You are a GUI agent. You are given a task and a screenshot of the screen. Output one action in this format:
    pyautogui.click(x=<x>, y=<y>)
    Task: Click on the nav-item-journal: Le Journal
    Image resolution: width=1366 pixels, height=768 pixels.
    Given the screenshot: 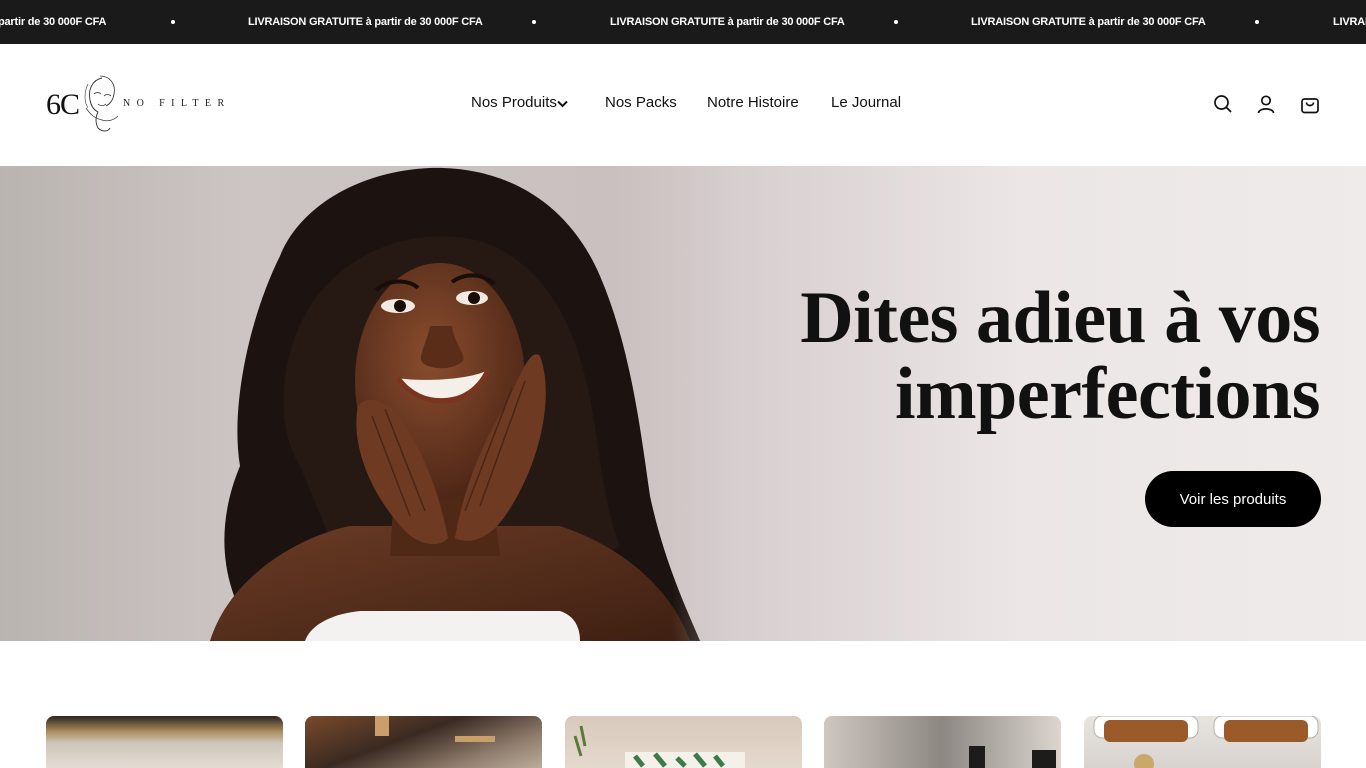 What is the action you would take?
    pyautogui.click(x=866, y=102)
    